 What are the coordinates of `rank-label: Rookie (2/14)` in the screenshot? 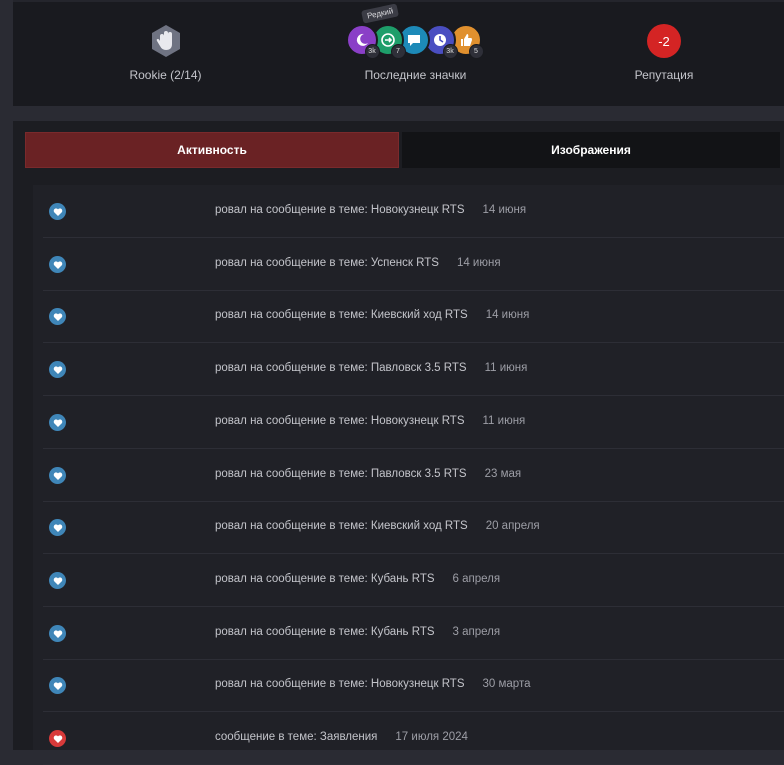 It's located at (165, 75).